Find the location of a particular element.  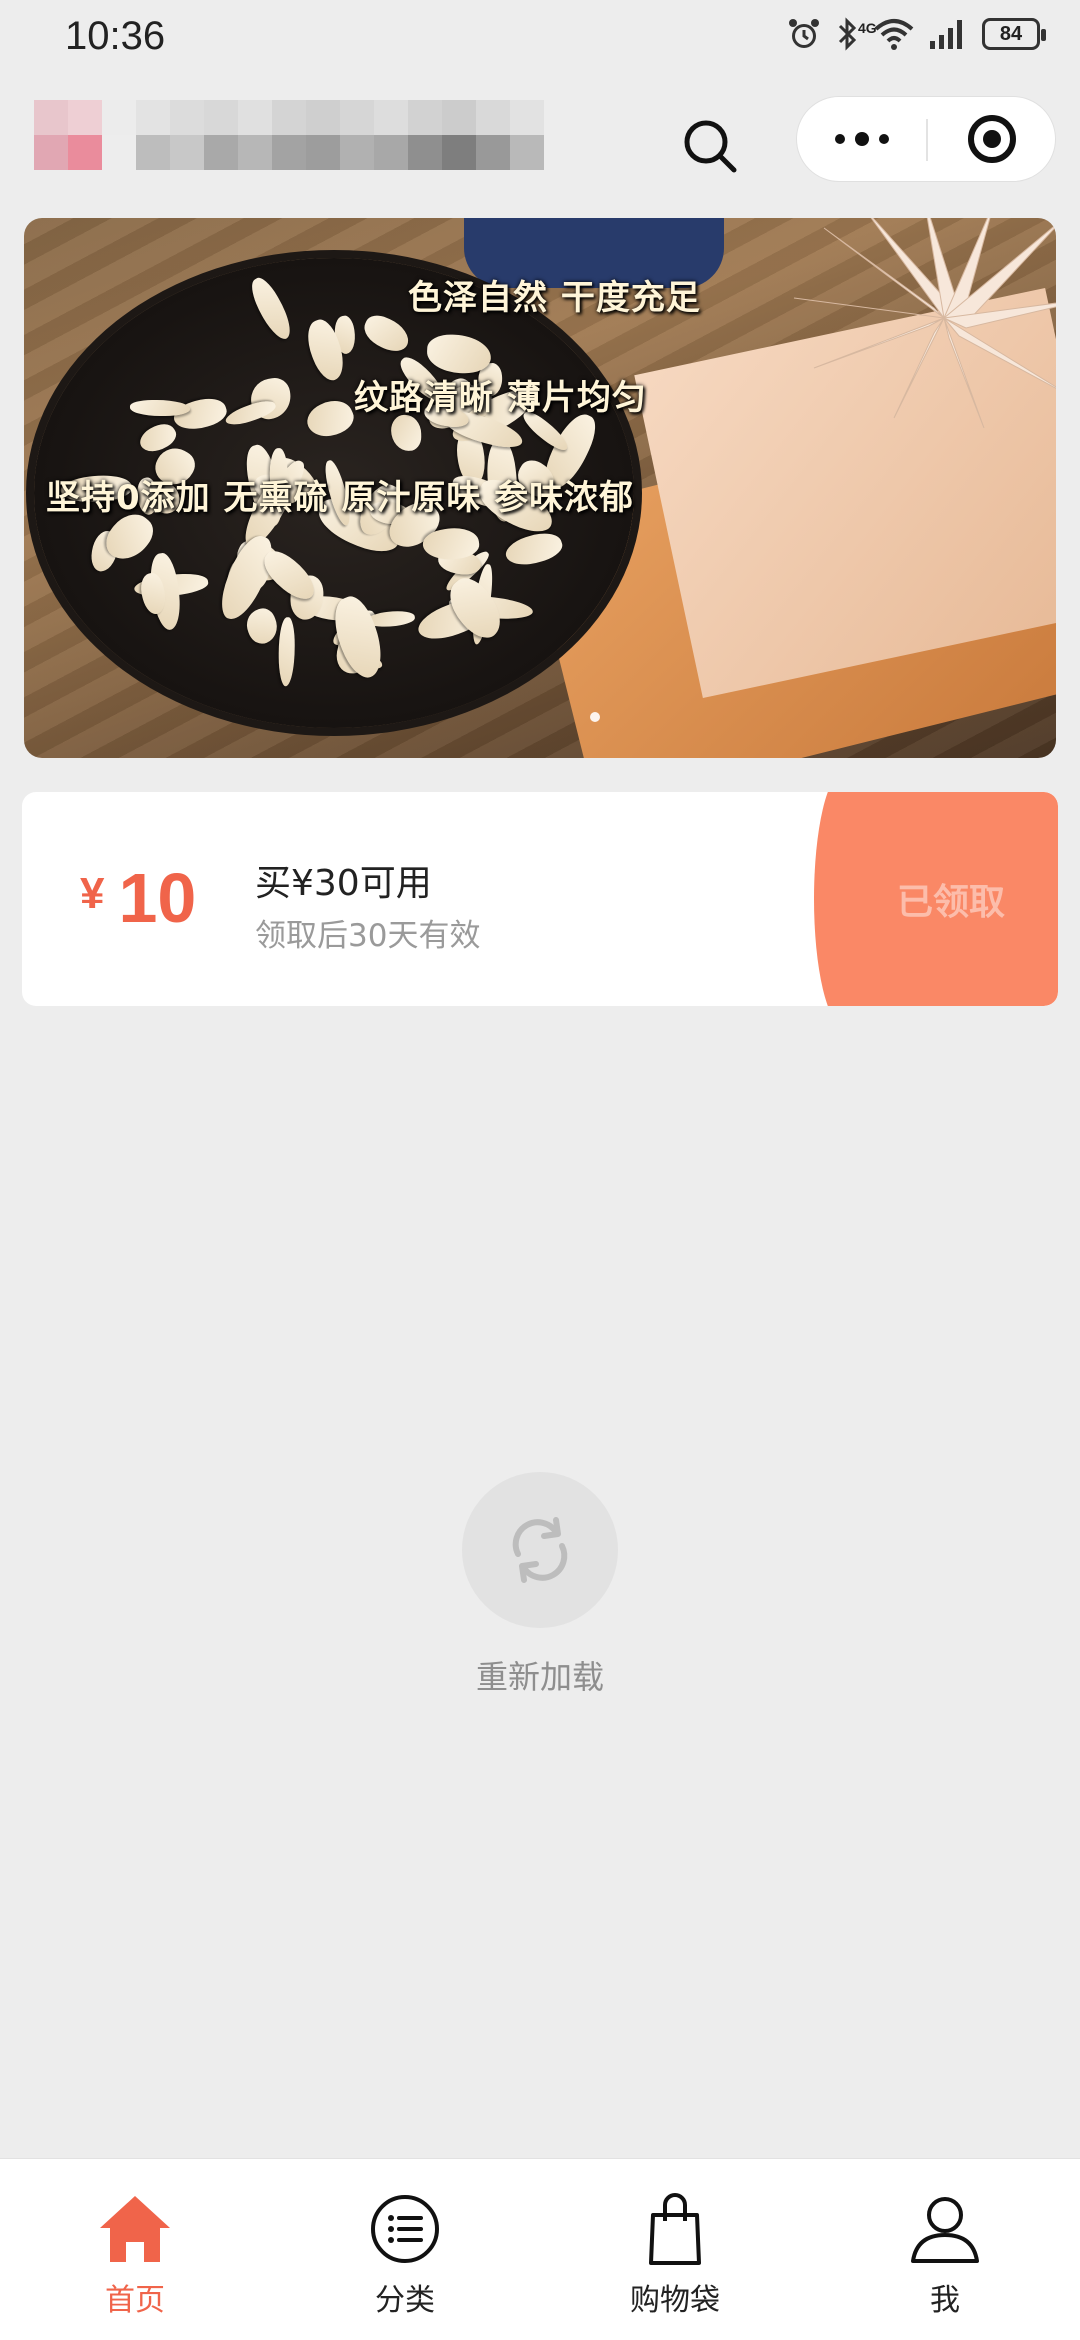

reload-button is located at coordinates (540, 1550).